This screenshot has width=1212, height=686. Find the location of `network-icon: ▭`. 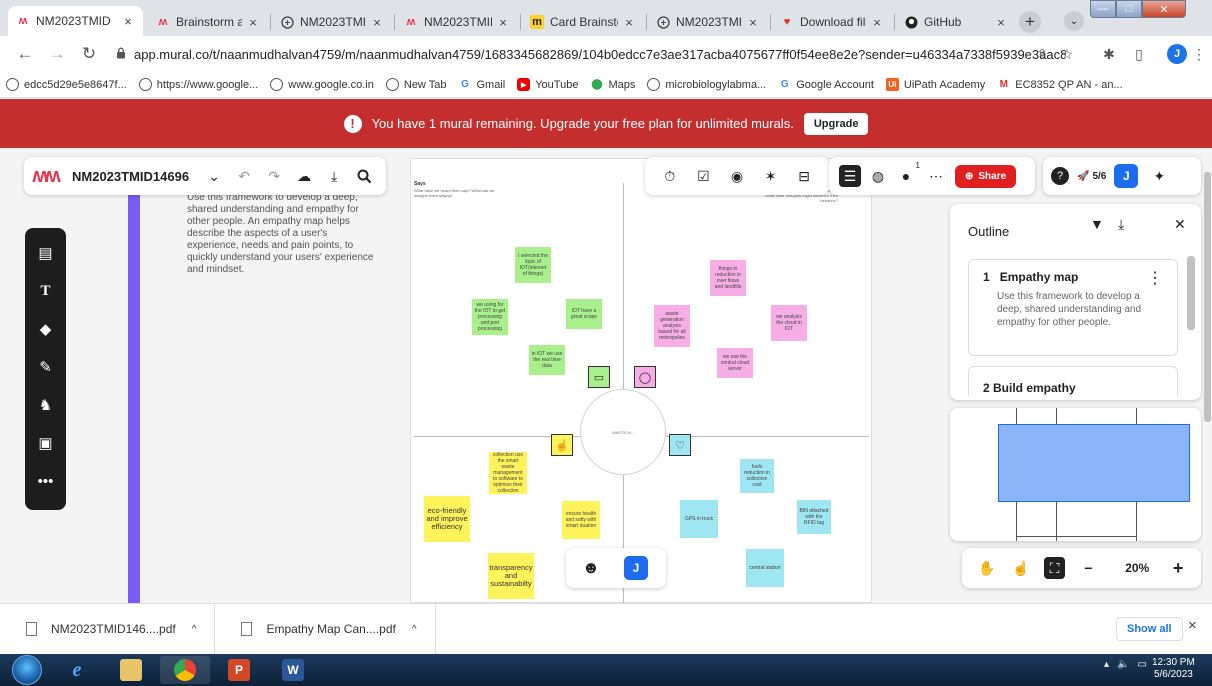

network-icon: ▭ is located at coordinates (1141, 664).